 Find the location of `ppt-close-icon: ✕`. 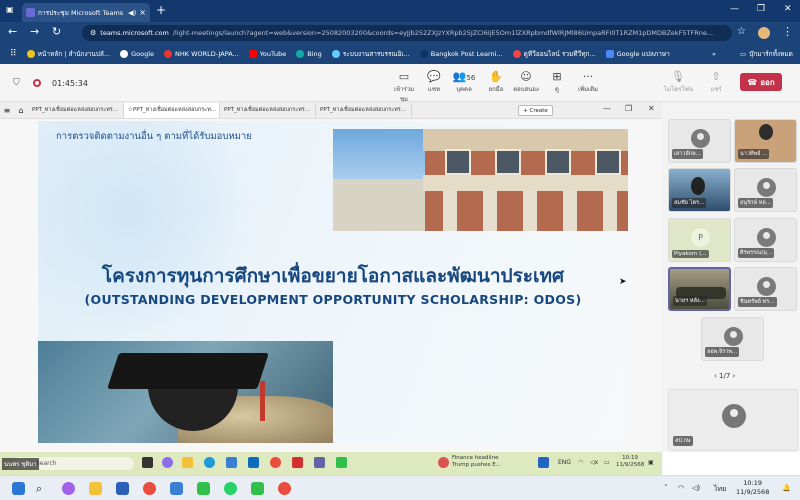

ppt-close-icon: ✕ is located at coordinates (651, 108).